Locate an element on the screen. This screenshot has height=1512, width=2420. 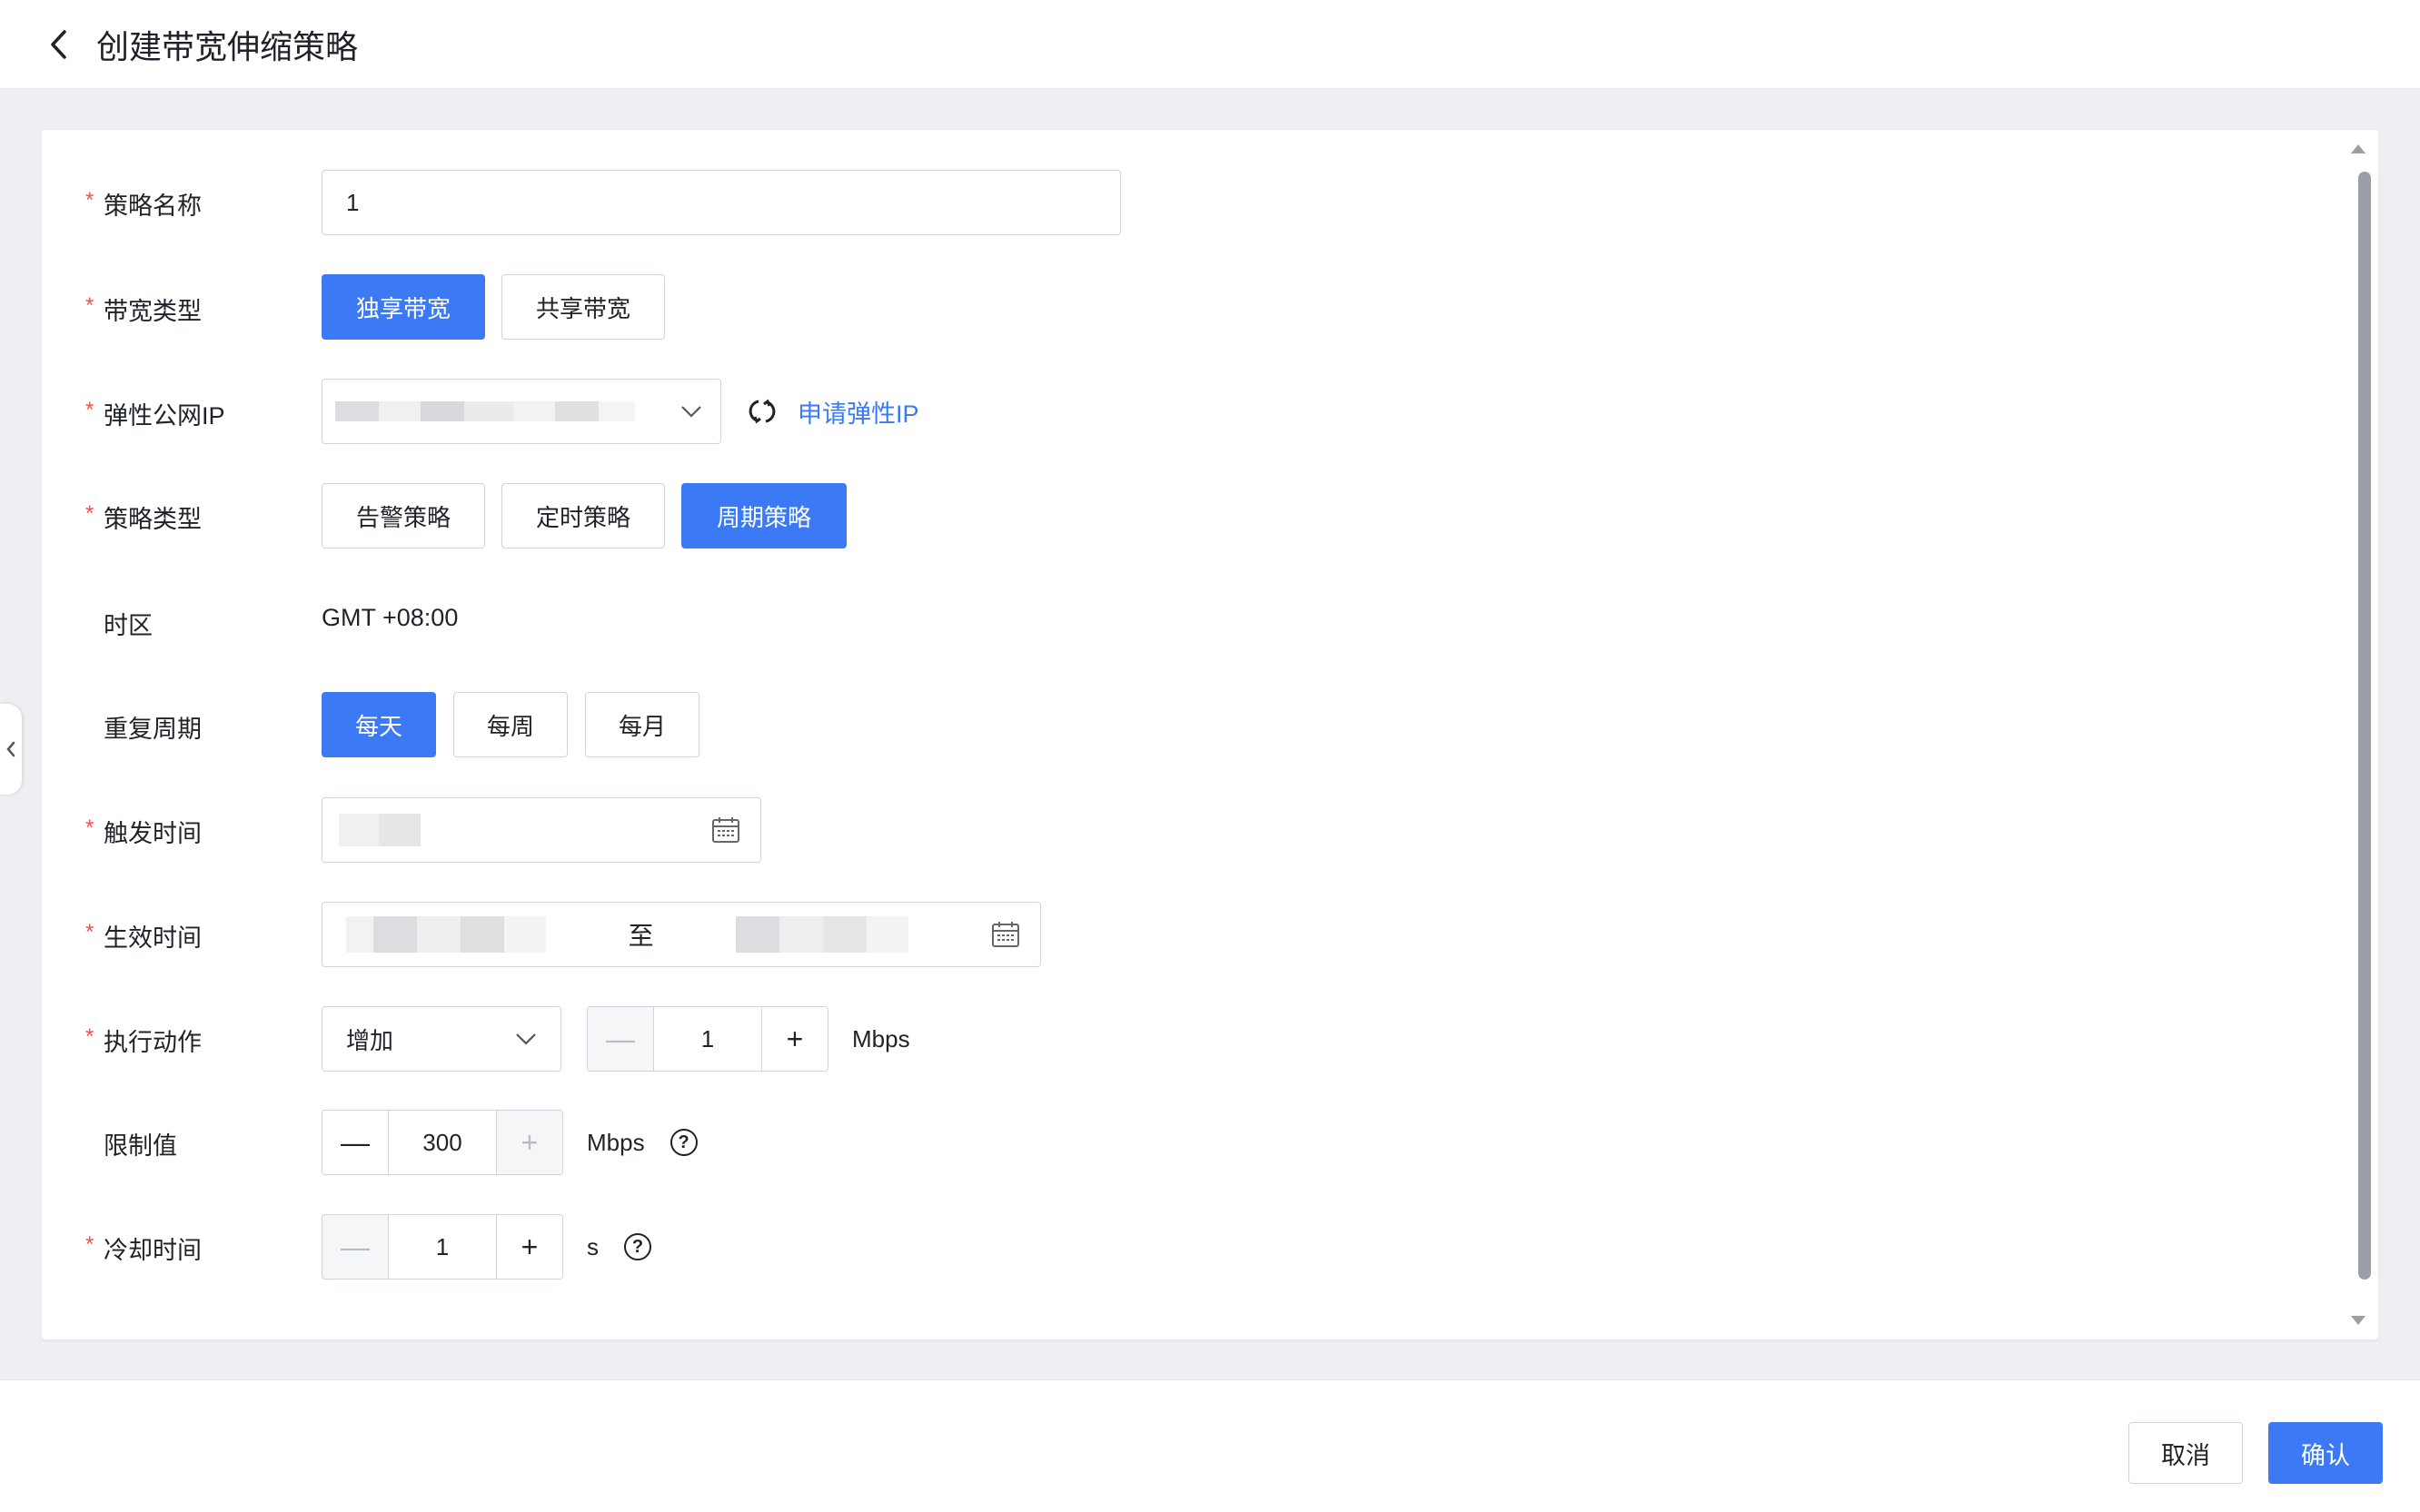
action-label: * 执行动作 is located at coordinates (143, 1040).